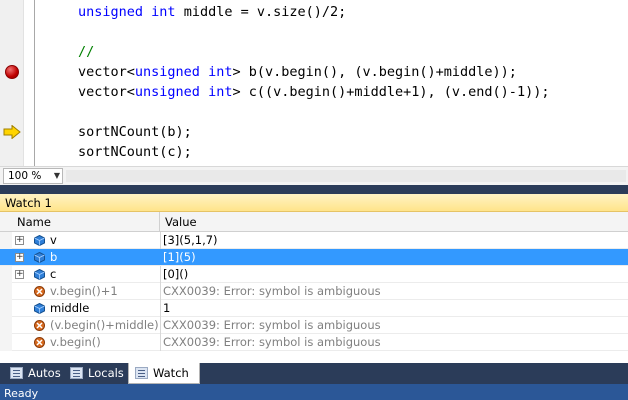  Describe the element at coordinates (53, 274) in the screenshot. I see `watch-name: c` at that location.